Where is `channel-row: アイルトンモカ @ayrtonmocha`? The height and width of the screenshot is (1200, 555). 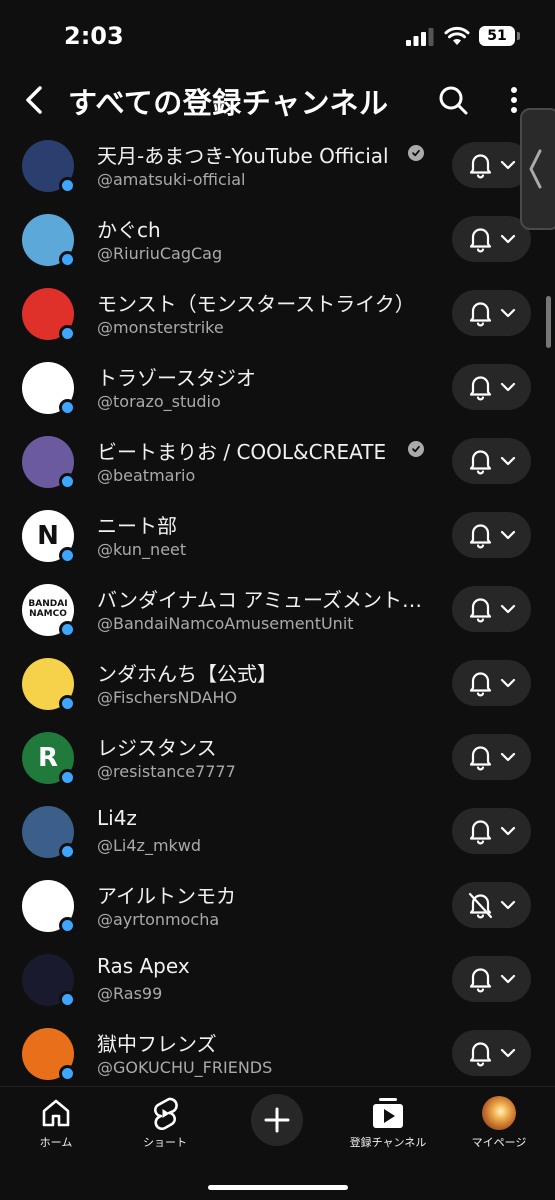
channel-row: アイルトンモカ @ayrtonmocha is located at coordinates (270, 907).